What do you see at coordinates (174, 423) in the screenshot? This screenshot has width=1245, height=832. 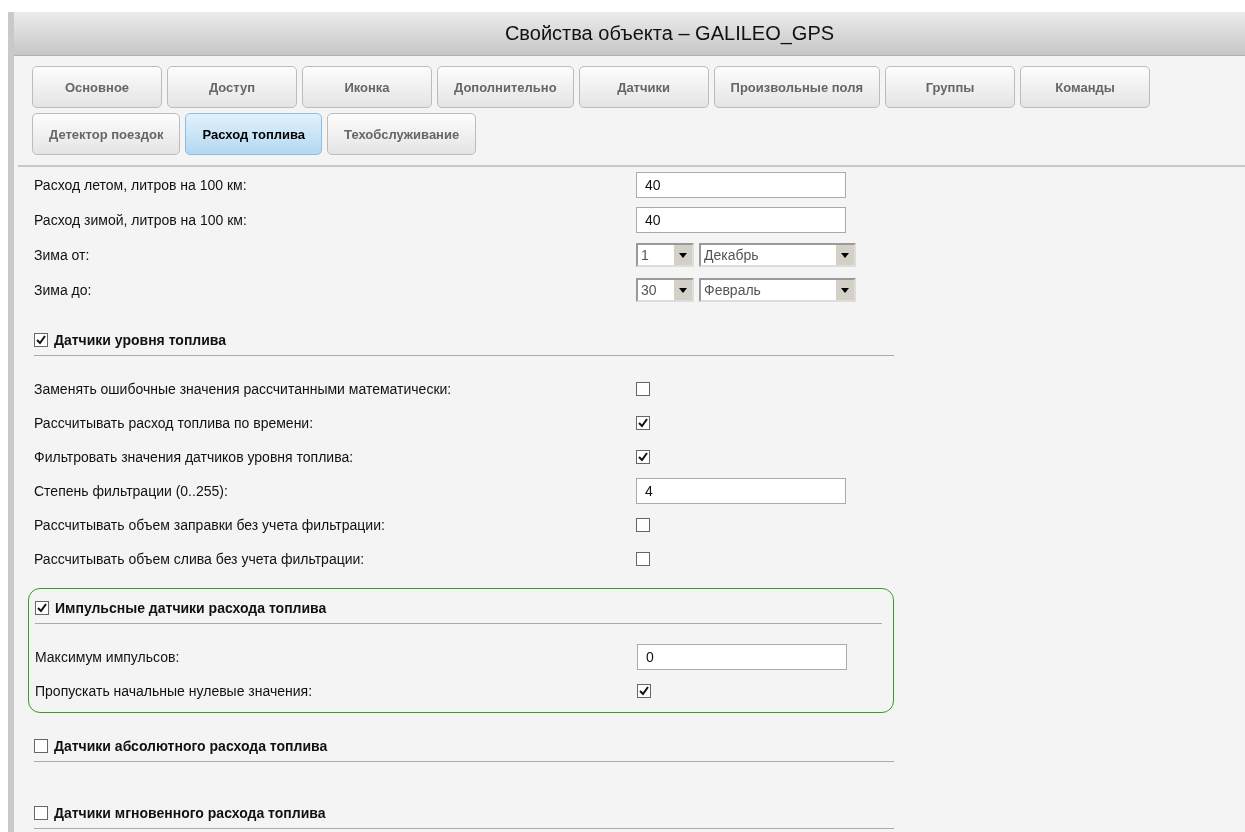 I see `field-label: Рассчитывать расход топлива по времени:` at bounding box center [174, 423].